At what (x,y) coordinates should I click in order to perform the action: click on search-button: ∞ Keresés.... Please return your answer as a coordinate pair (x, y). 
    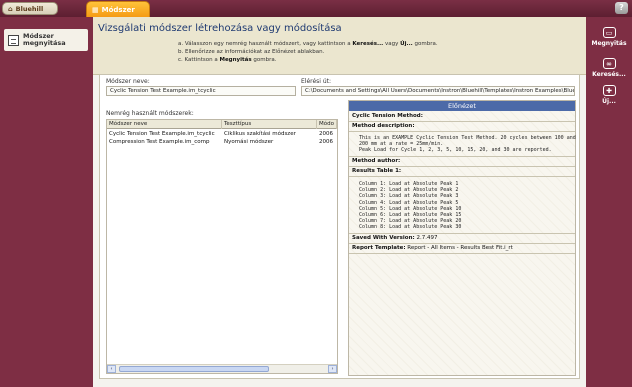
    Looking at the image, I should click on (609, 68).